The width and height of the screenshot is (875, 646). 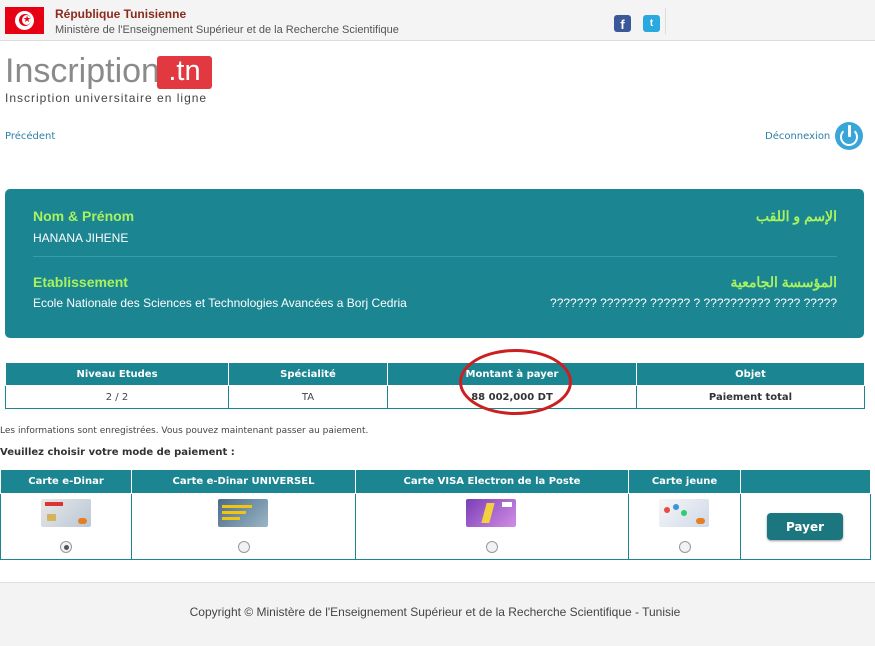 What do you see at coordinates (117, 397) in the screenshot?
I see `niveau-value: 2 / 2` at bounding box center [117, 397].